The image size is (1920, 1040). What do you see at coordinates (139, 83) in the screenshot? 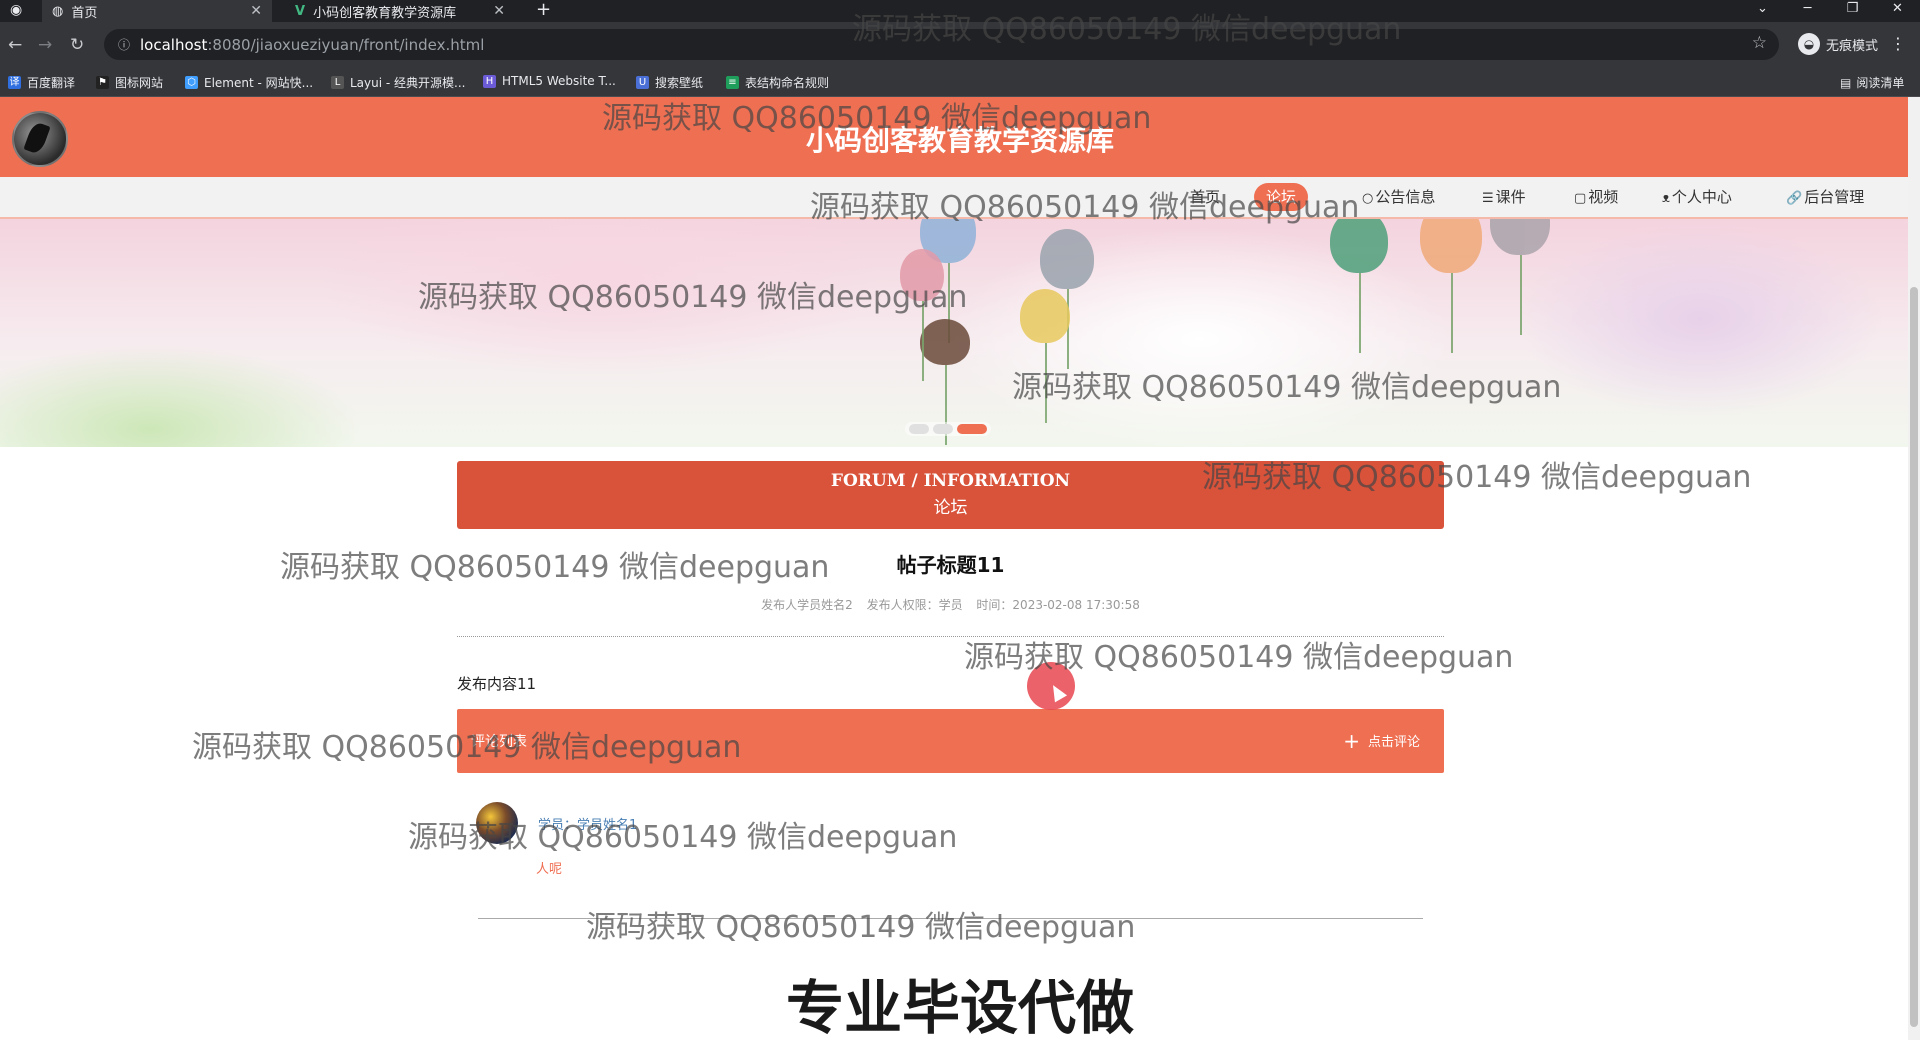
I see `bookmark-label: 图标网站` at bounding box center [139, 83].